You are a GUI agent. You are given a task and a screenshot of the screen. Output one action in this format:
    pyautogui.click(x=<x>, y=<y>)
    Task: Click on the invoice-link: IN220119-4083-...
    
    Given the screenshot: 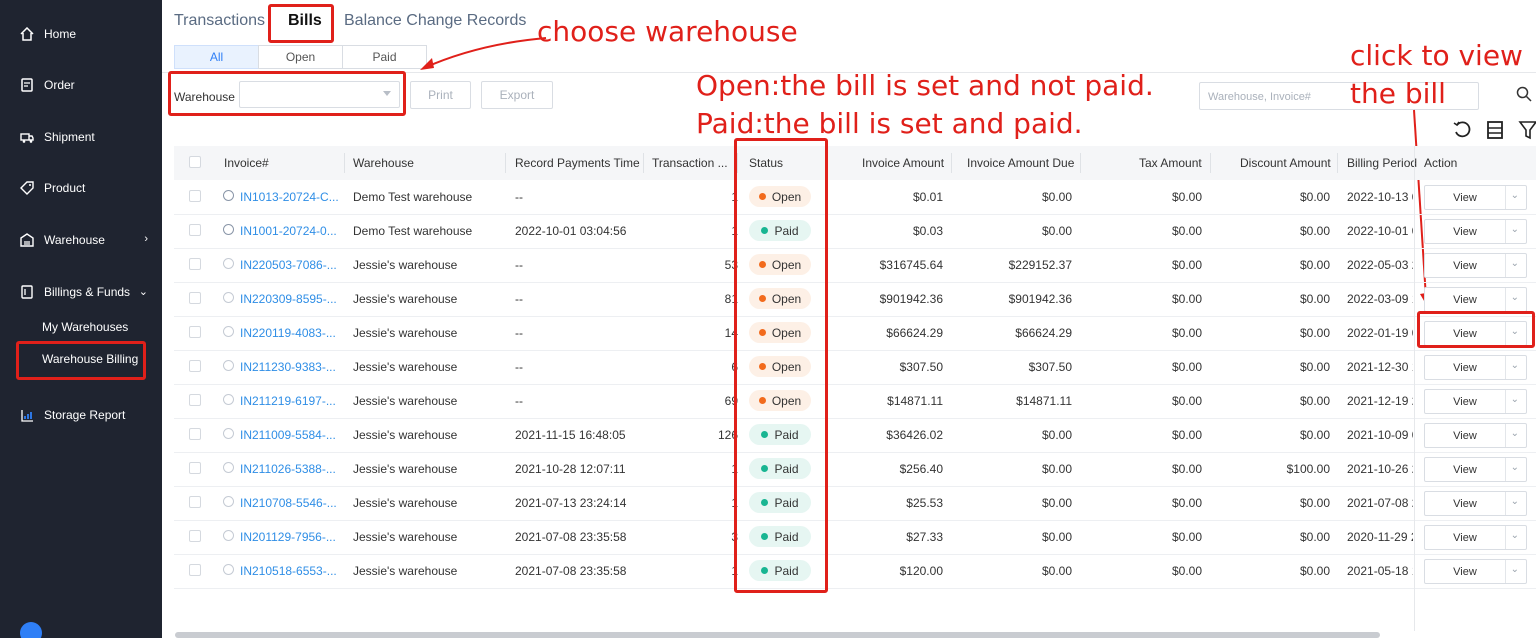 What is the action you would take?
    pyautogui.click(x=288, y=333)
    